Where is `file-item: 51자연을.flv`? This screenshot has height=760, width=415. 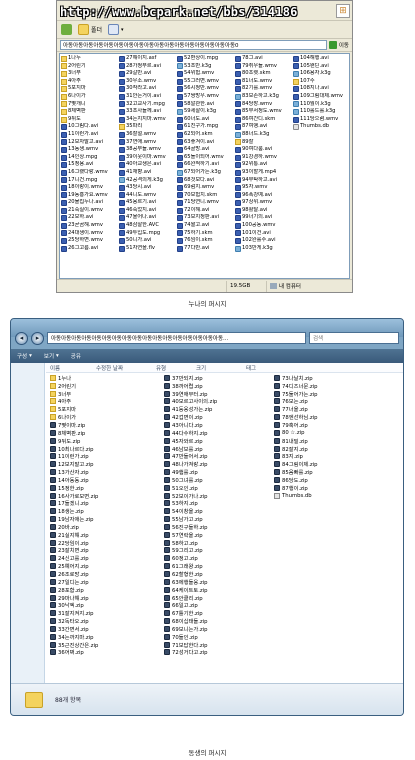 file-item: 51자연을.flv is located at coordinates (148, 249).